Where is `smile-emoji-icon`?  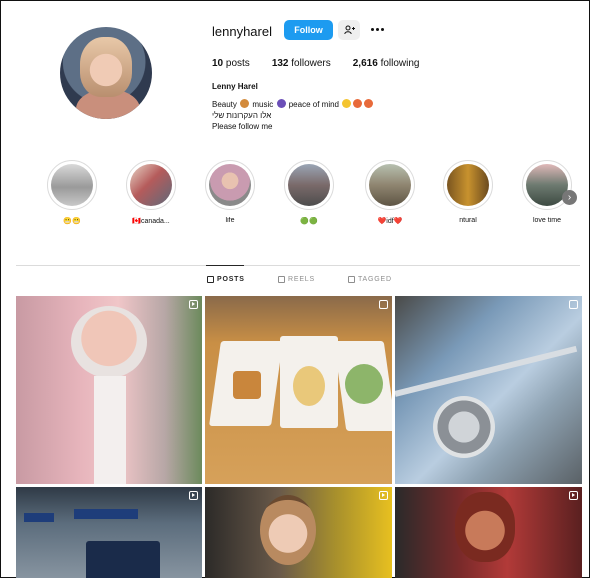 smile-emoji-icon is located at coordinates (347, 103).